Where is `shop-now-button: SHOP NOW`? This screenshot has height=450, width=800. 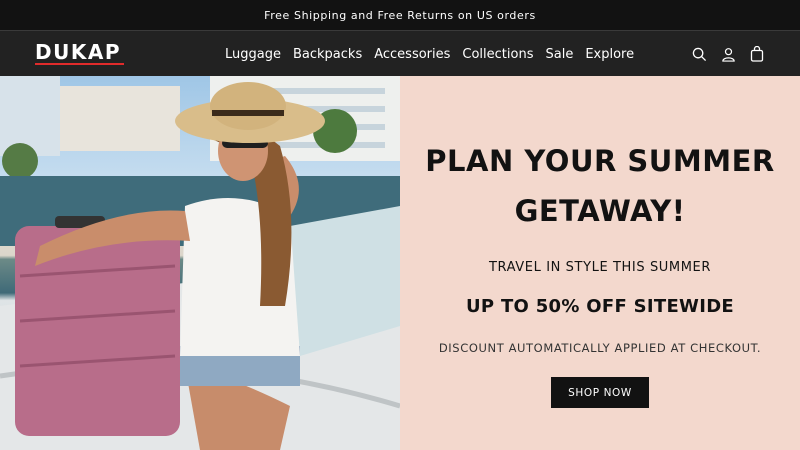 shop-now-button: SHOP NOW is located at coordinates (600, 392).